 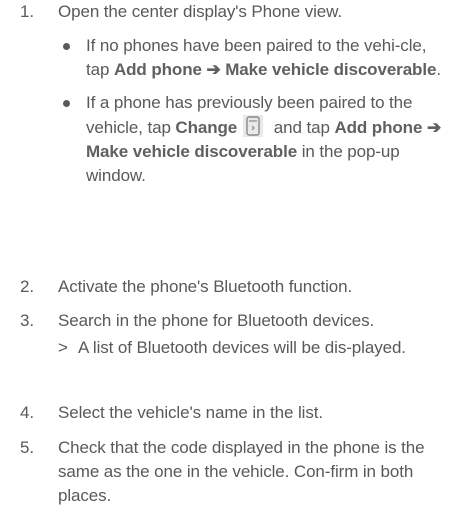 What do you see at coordinates (205, 286) in the screenshot?
I see `step-text: Activate the phone's Bluetooth function.` at bounding box center [205, 286].